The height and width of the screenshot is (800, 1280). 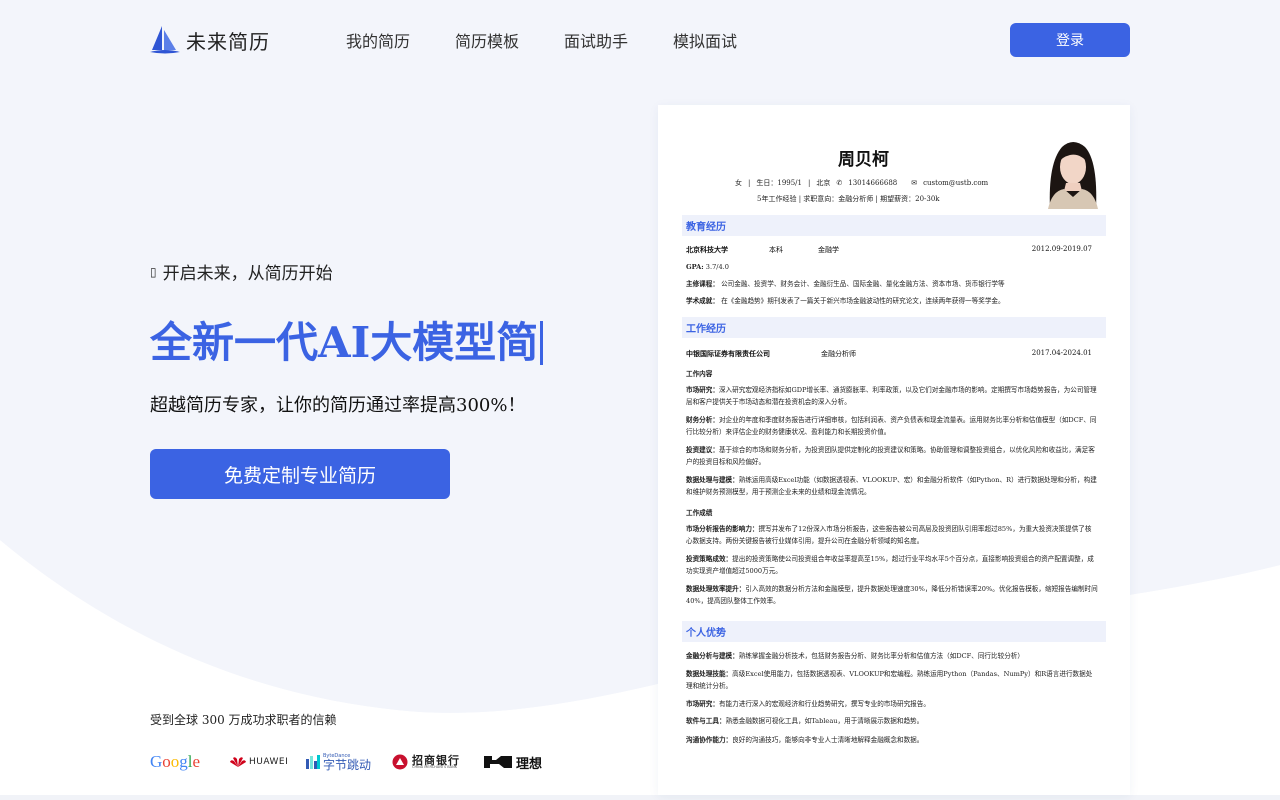 I want to click on nav-resume-templates: 简历模板, so click(x=487, y=40).